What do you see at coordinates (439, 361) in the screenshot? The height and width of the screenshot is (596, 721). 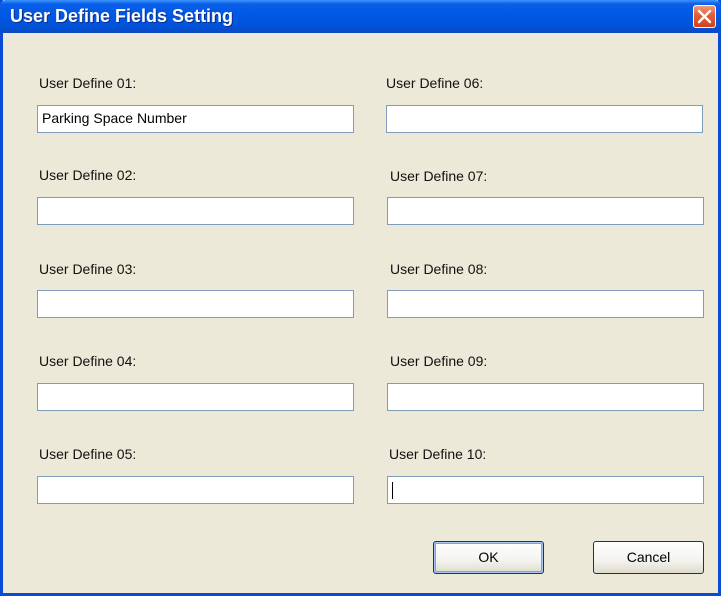 I see `user-define-09-label: User Define 09:` at bounding box center [439, 361].